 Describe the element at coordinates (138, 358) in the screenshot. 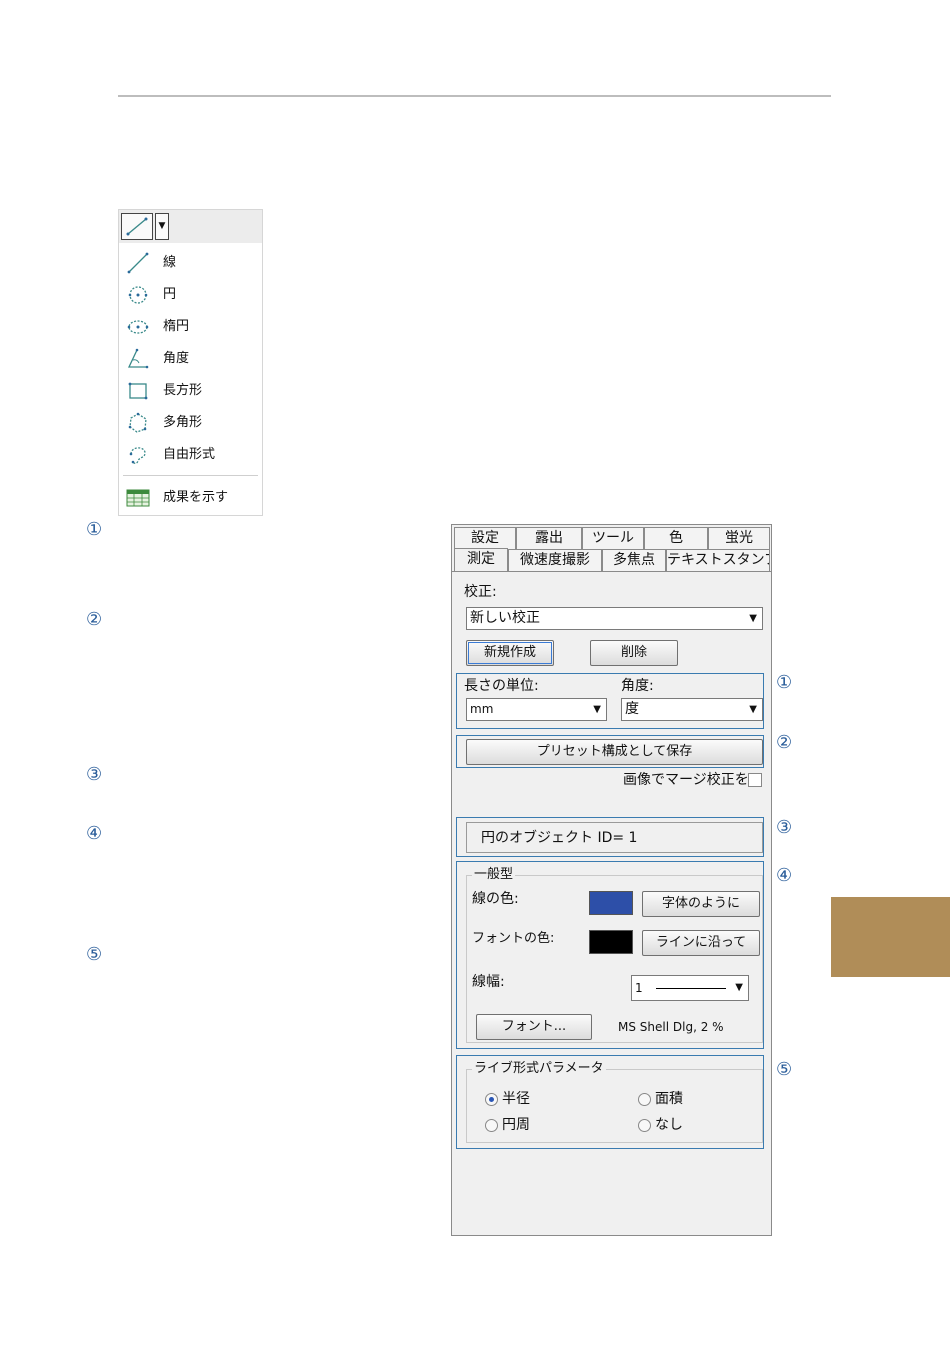

I see `angle-tool-icon` at that location.